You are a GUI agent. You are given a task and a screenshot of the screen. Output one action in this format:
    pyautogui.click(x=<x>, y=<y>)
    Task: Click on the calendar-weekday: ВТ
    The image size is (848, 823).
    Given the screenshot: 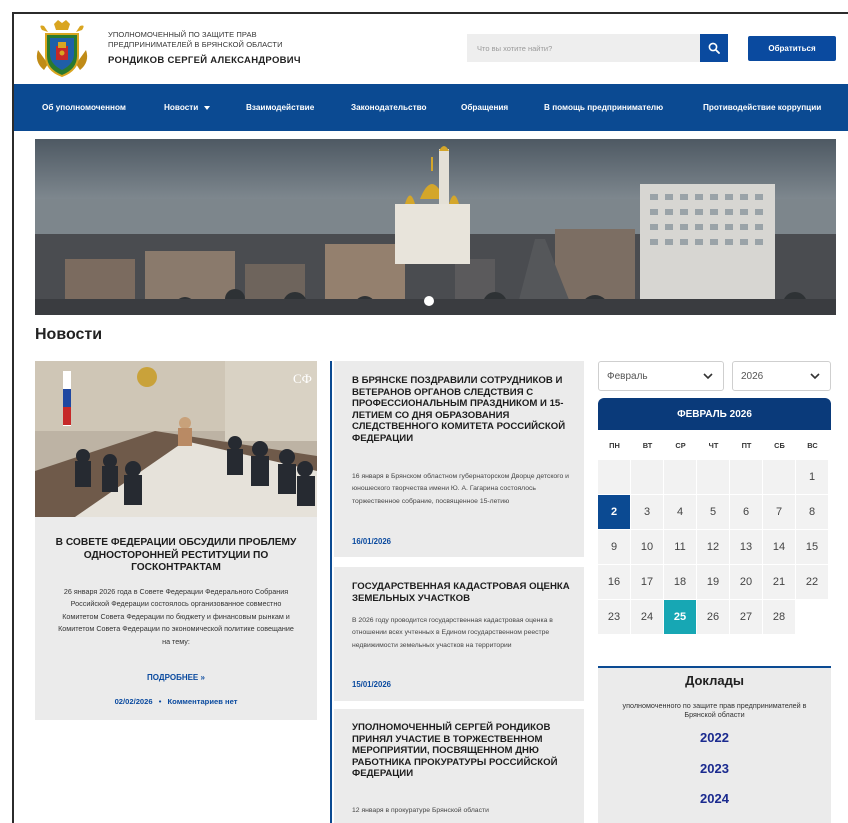 What is the action you would take?
    pyautogui.click(x=647, y=445)
    